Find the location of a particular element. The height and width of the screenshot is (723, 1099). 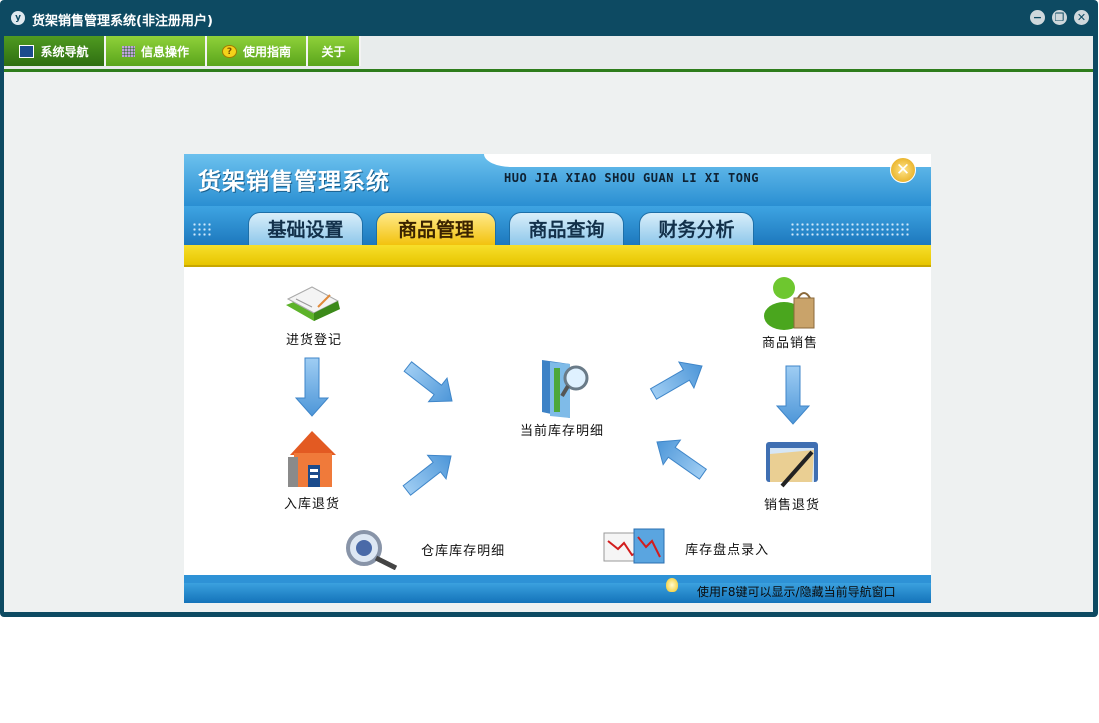

menu-info-operations: 信息操作 is located at coordinates (156, 51).